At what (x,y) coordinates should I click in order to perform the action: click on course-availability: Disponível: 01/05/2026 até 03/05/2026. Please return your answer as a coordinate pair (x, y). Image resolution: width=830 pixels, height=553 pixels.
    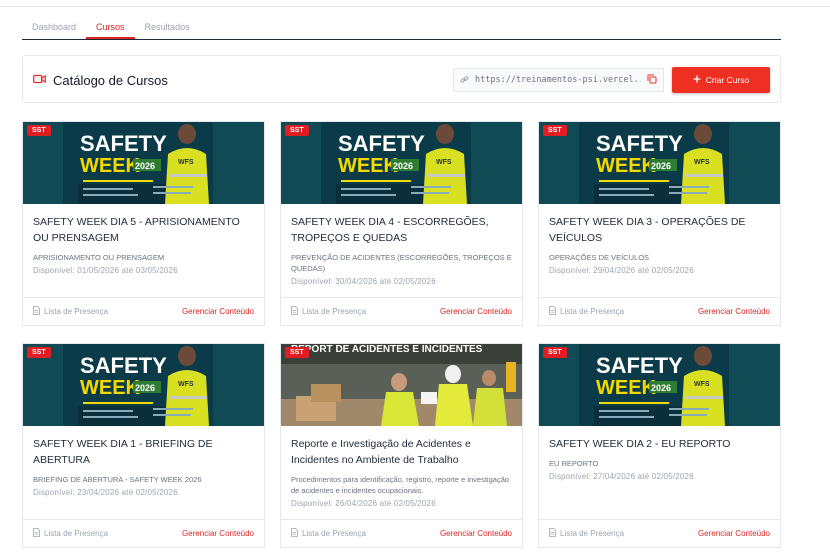
    Looking at the image, I should click on (105, 270).